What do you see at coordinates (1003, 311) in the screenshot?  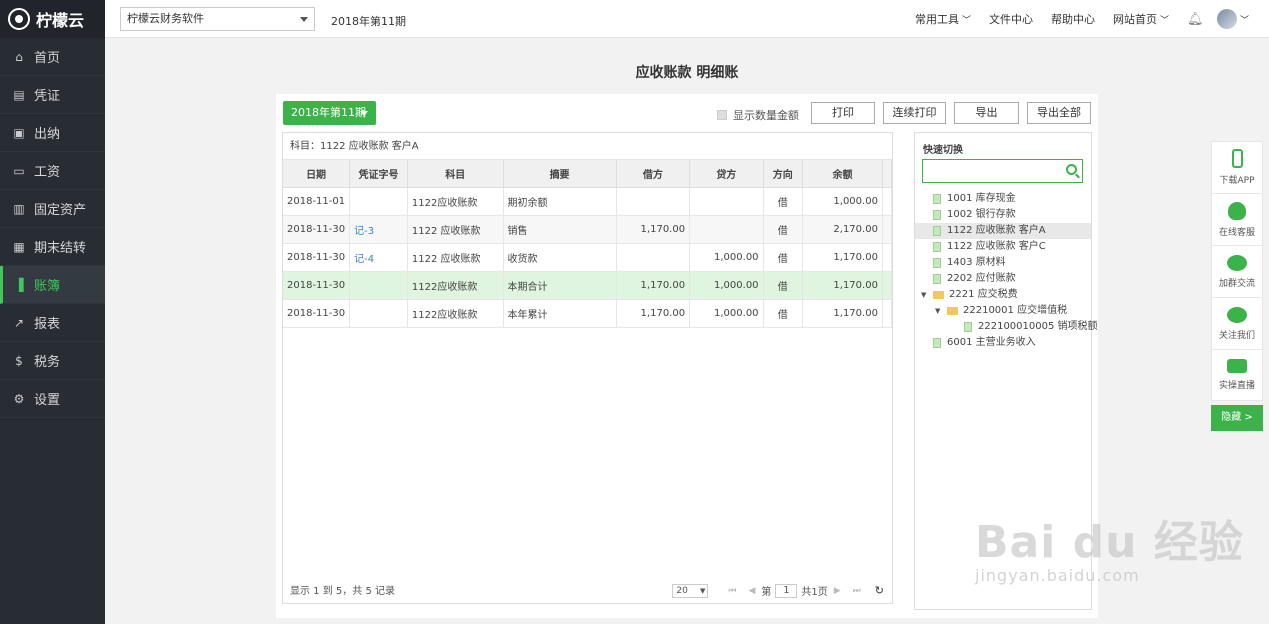 I see `tree-node-folder: ▼ 22210001 应交增值税` at bounding box center [1003, 311].